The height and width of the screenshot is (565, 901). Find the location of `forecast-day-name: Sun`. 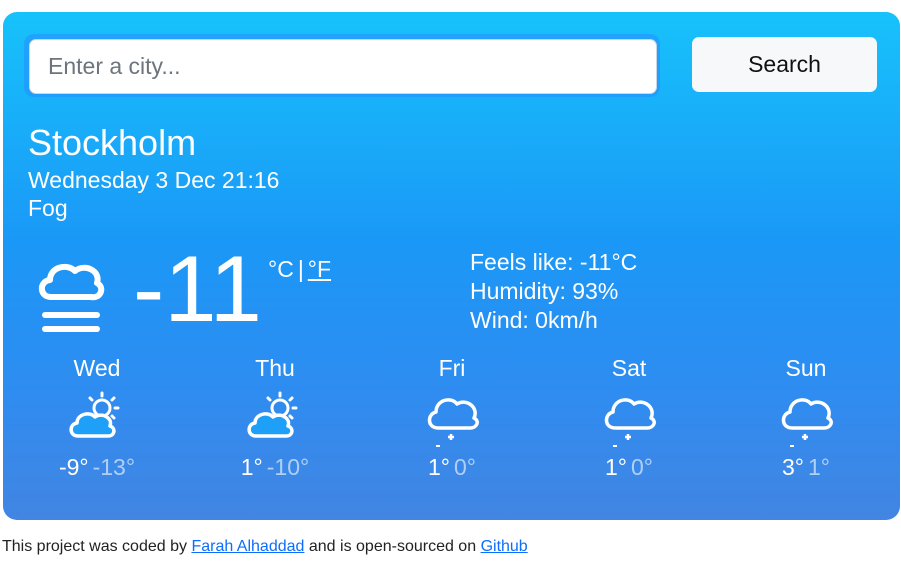

forecast-day-name: Sun is located at coordinates (806, 368).